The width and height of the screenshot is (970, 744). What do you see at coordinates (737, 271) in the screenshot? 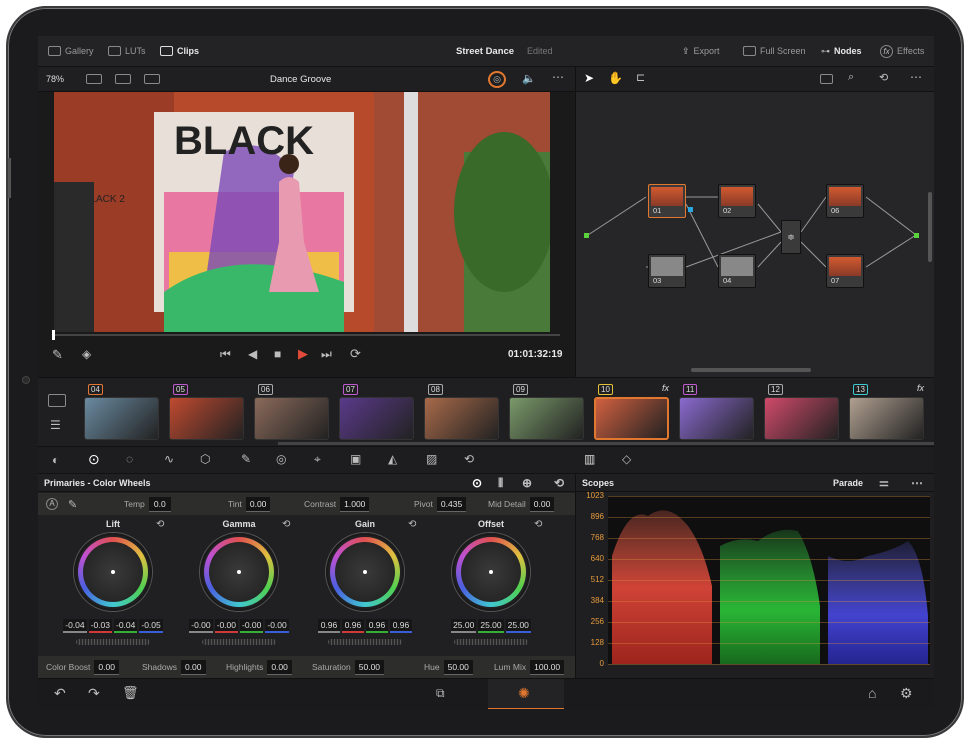
I see `node-04: 04` at bounding box center [737, 271].